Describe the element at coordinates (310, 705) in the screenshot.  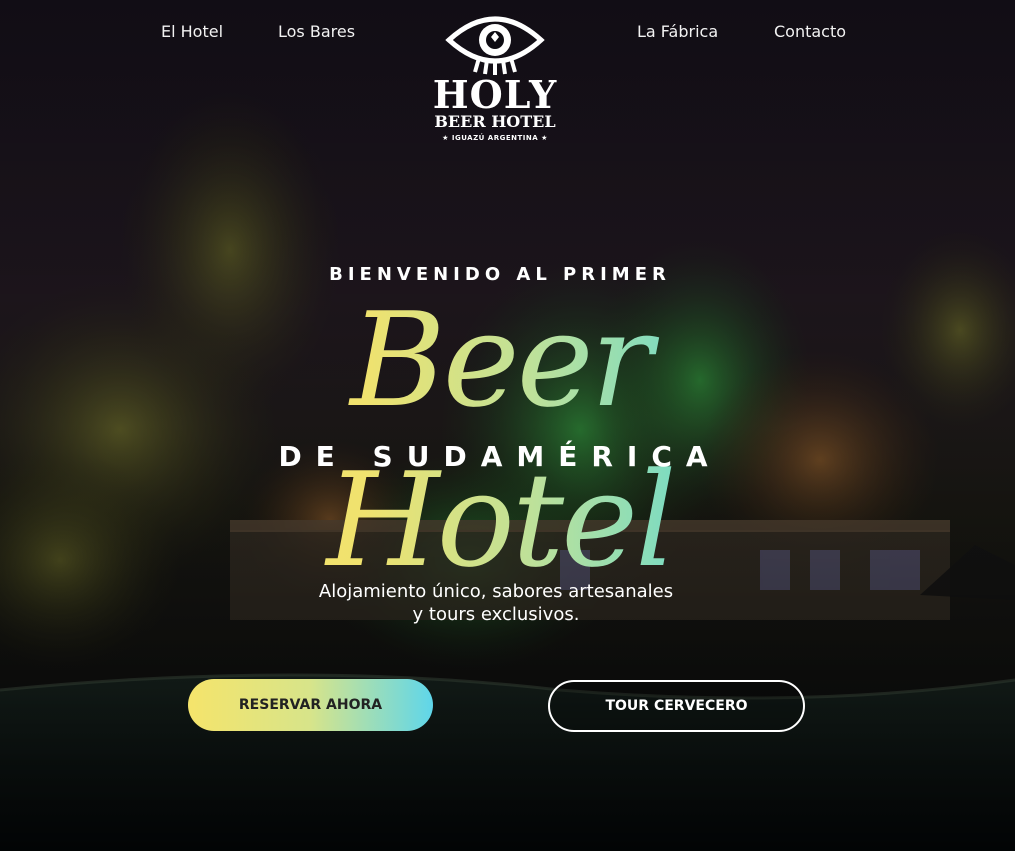
I see `reservar-ahora-button: RESERVAR AHORA` at that location.